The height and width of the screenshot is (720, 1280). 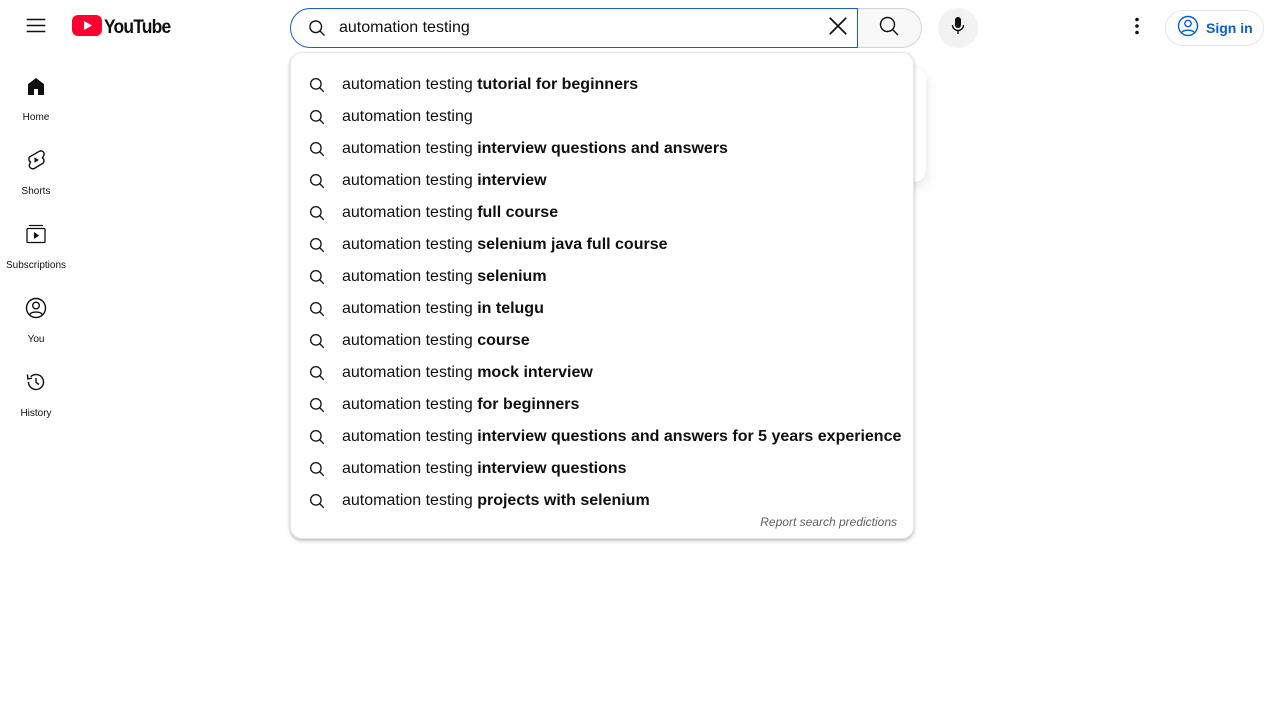 I want to click on microphone-icon, so click(x=958, y=28).